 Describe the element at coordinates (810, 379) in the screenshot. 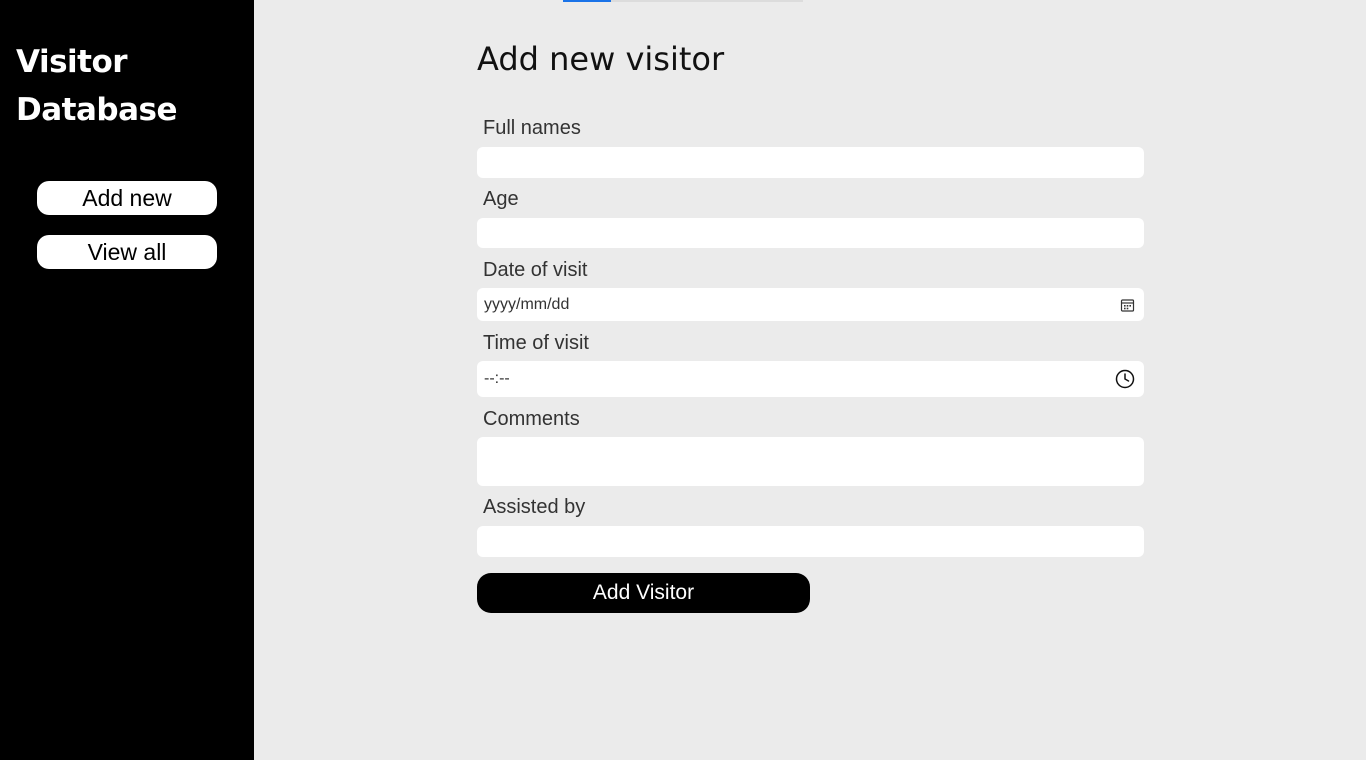

I see `time-of-visit-input: --:--` at that location.